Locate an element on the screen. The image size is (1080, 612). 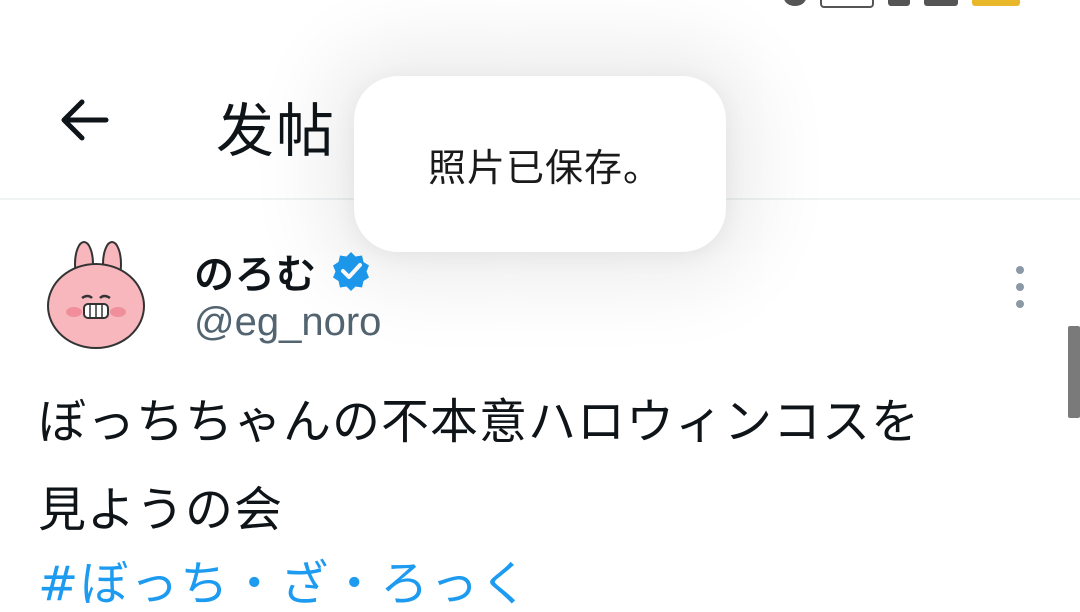
wifi-icon is located at coordinates (941, 3).